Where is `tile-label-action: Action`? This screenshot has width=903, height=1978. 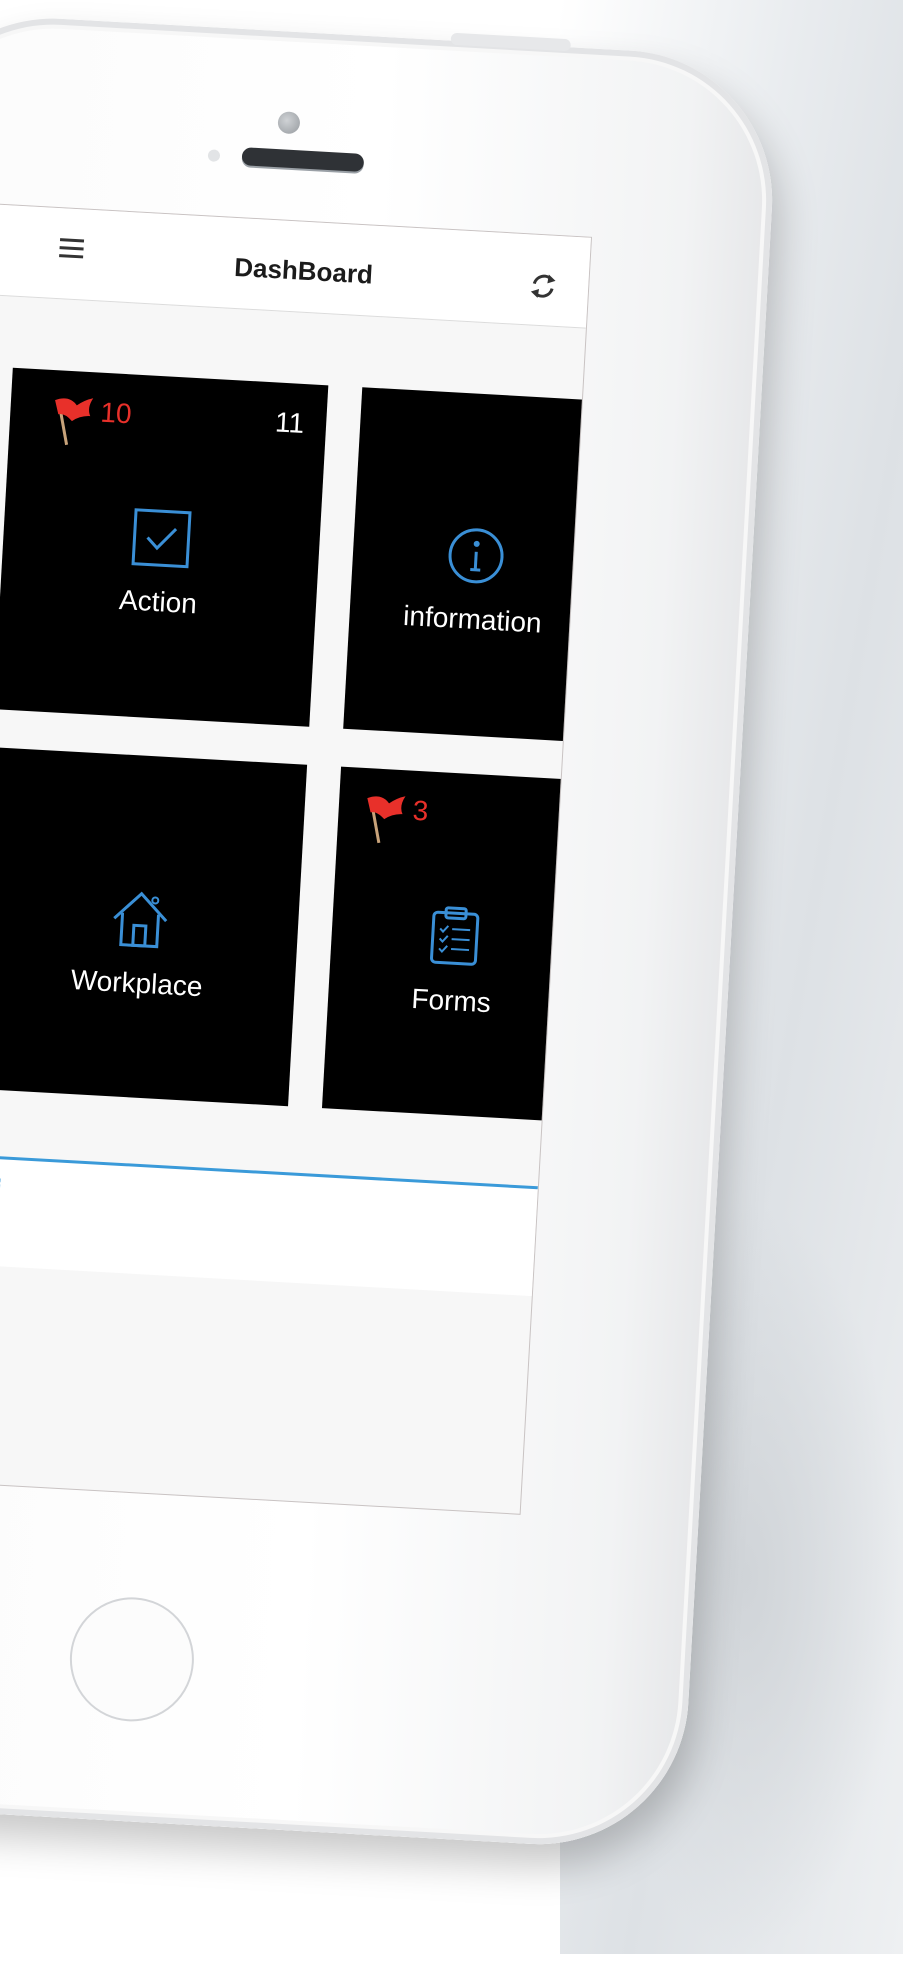 tile-label-action: Action is located at coordinates (158, 602).